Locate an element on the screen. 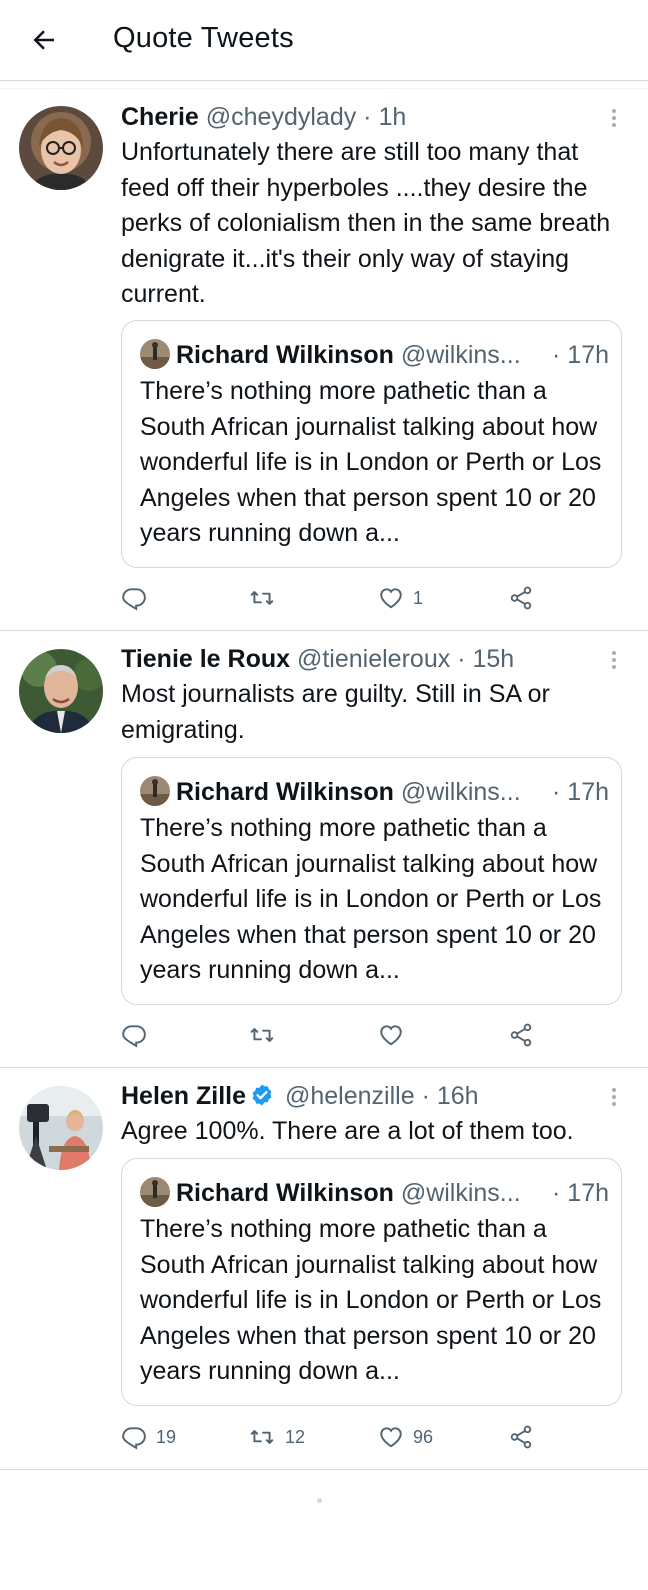 Image resolution: width=648 pixels, height=1590 pixels. tweet-time: · 1h is located at coordinates (384, 117).